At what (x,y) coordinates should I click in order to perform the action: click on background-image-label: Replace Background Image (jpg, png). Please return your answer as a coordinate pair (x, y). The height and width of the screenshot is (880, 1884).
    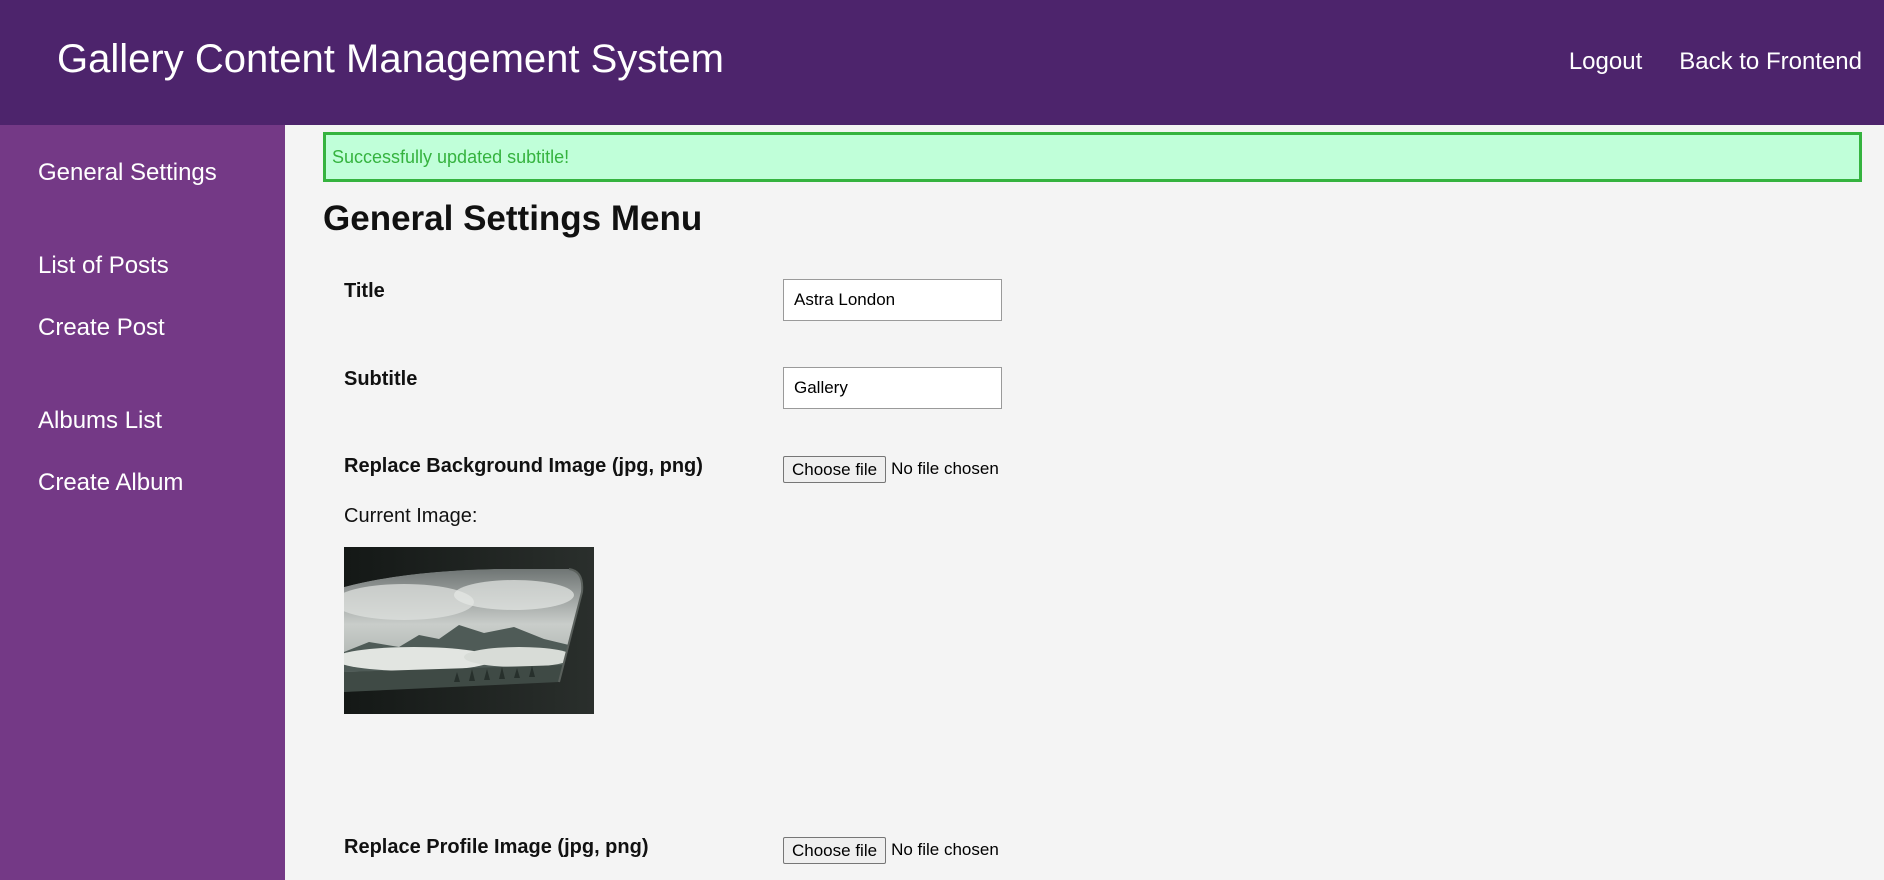
    Looking at the image, I should click on (523, 466).